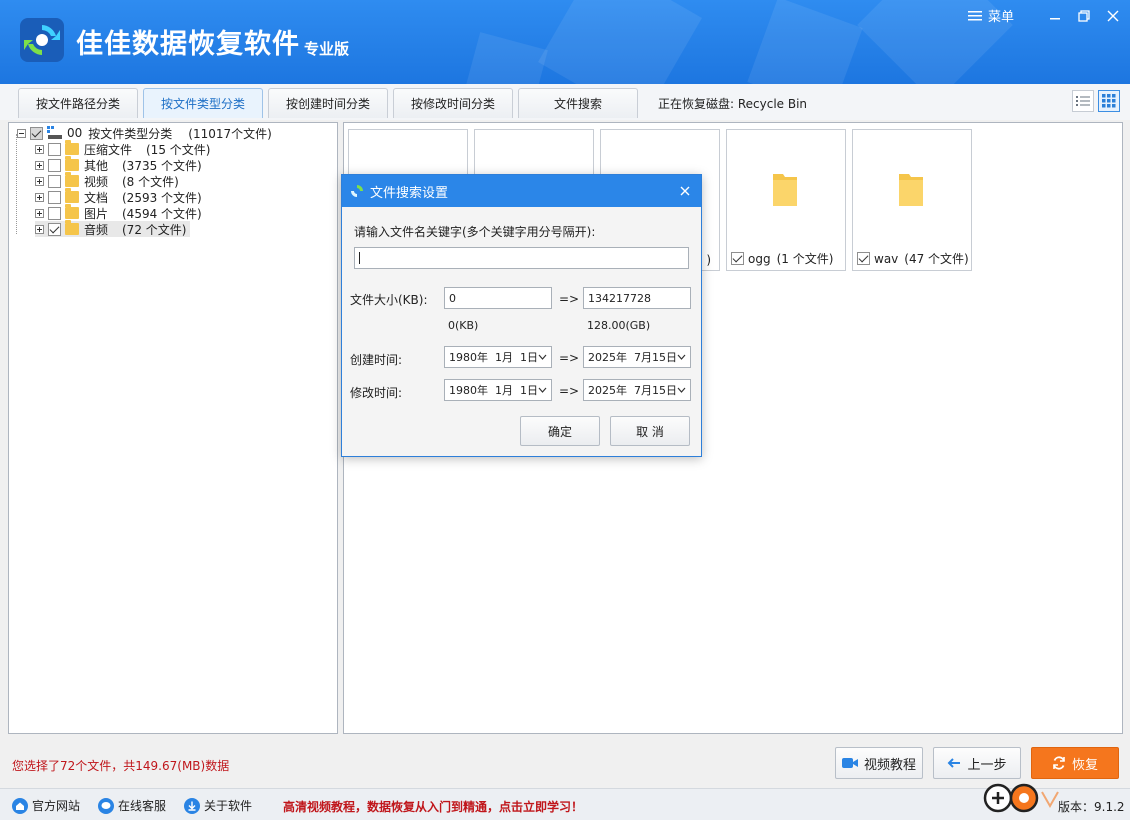 This screenshot has height=820, width=1130. I want to click on modified-from-select: 1980年 1月 1日, so click(498, 390).